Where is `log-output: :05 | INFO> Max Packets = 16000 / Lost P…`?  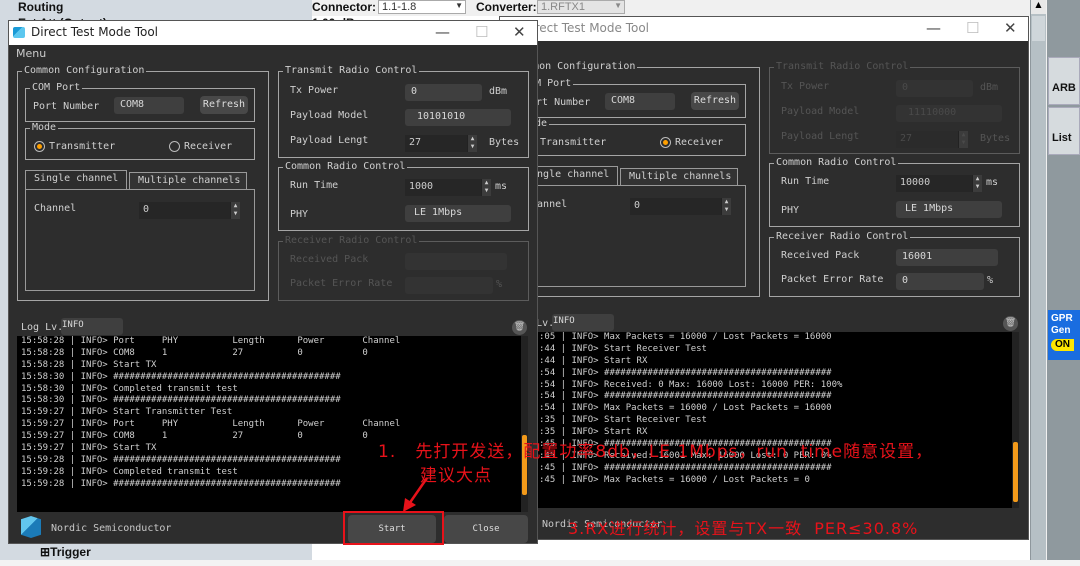
log-output: :05 | INFO> Max Packets = 16000 / Lost P… is located at coordinates (763, 420).